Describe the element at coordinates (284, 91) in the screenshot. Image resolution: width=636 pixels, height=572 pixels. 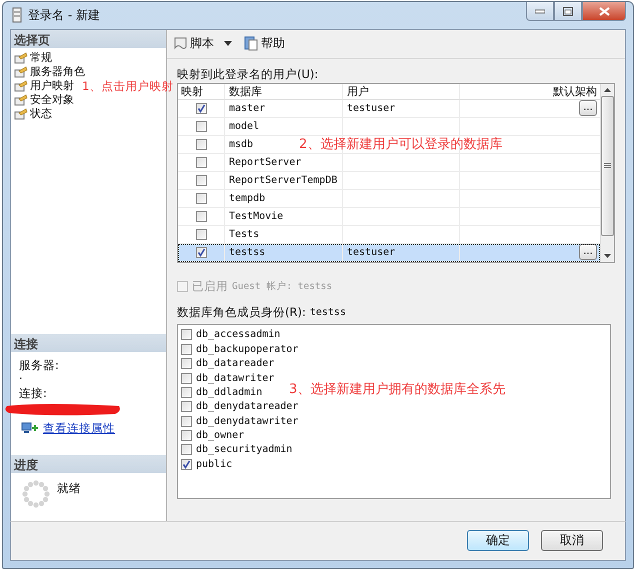
I see `column-header: 数据库` at that location.